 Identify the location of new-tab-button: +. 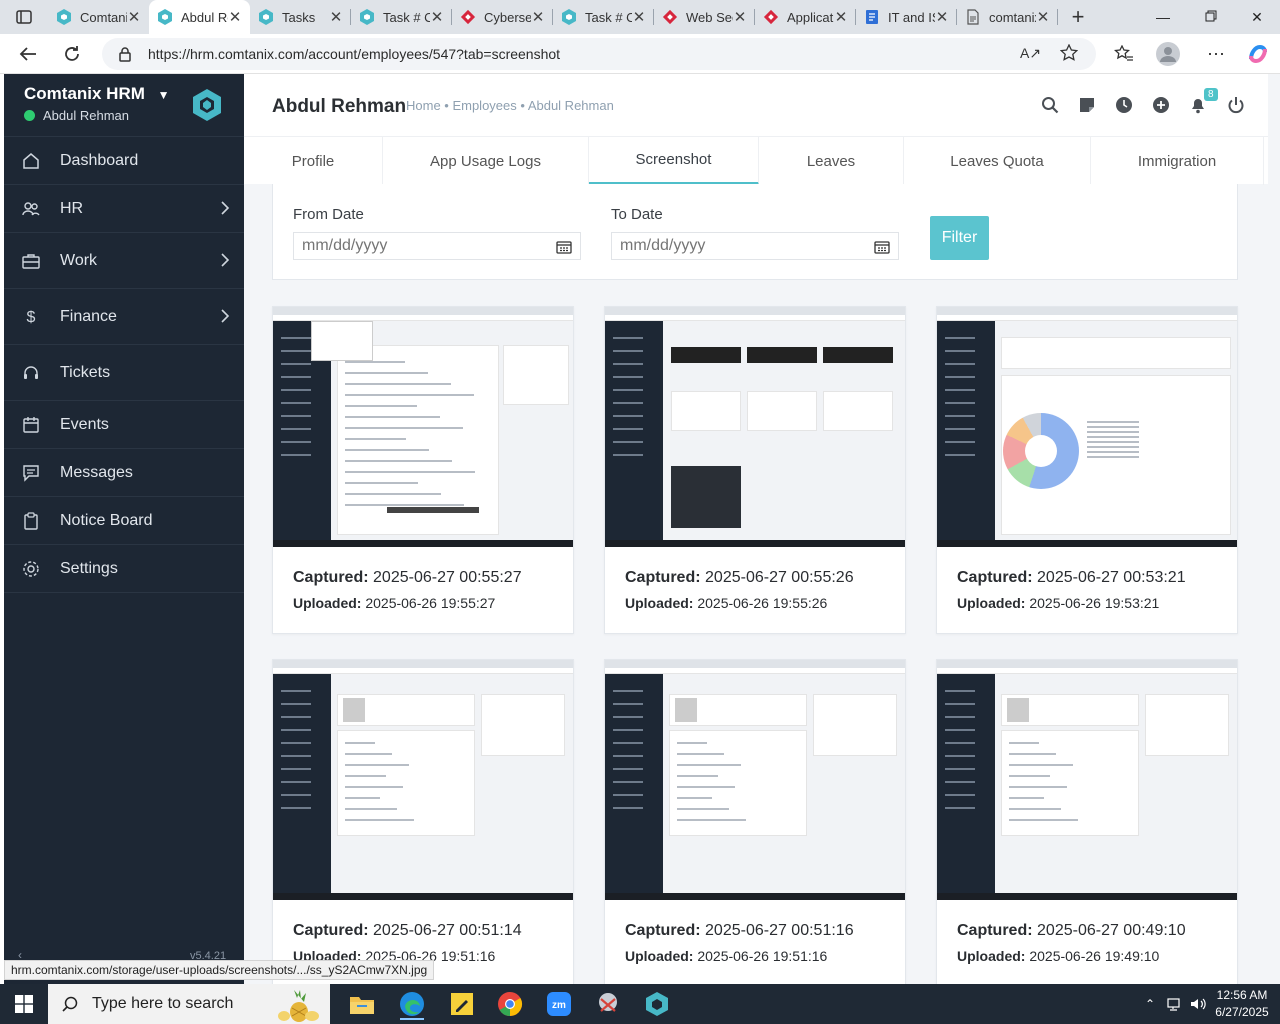
(1078, 17).